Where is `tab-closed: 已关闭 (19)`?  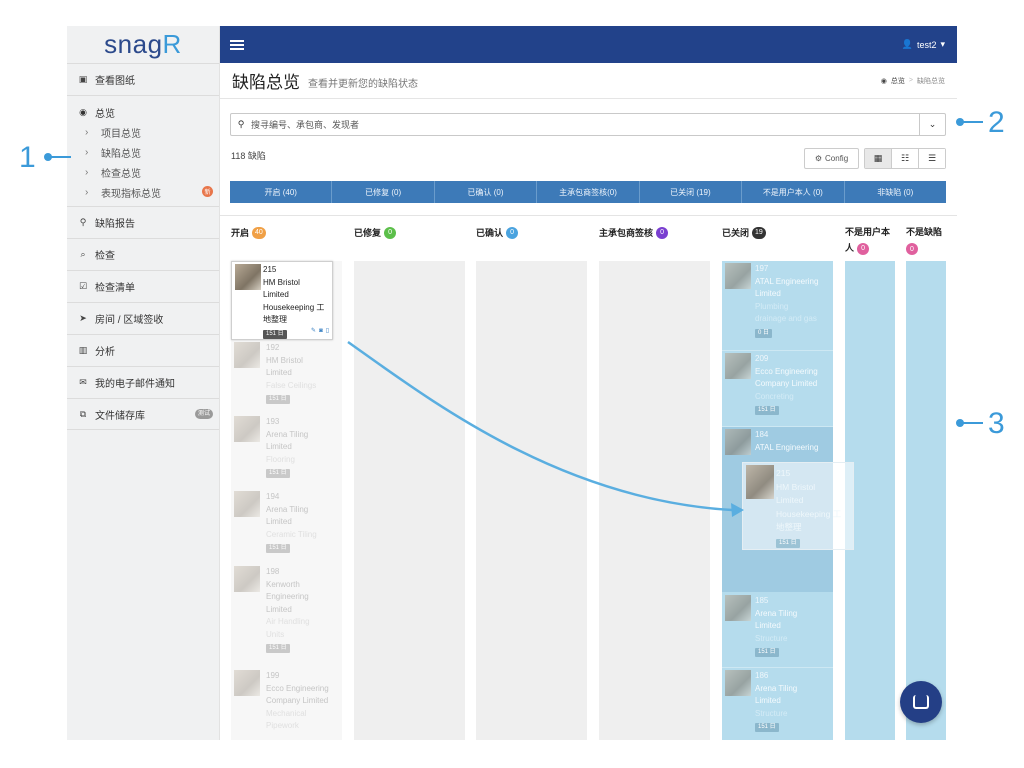
tab-closed: 已关闭 (19) is located at coordinates (689, 192).